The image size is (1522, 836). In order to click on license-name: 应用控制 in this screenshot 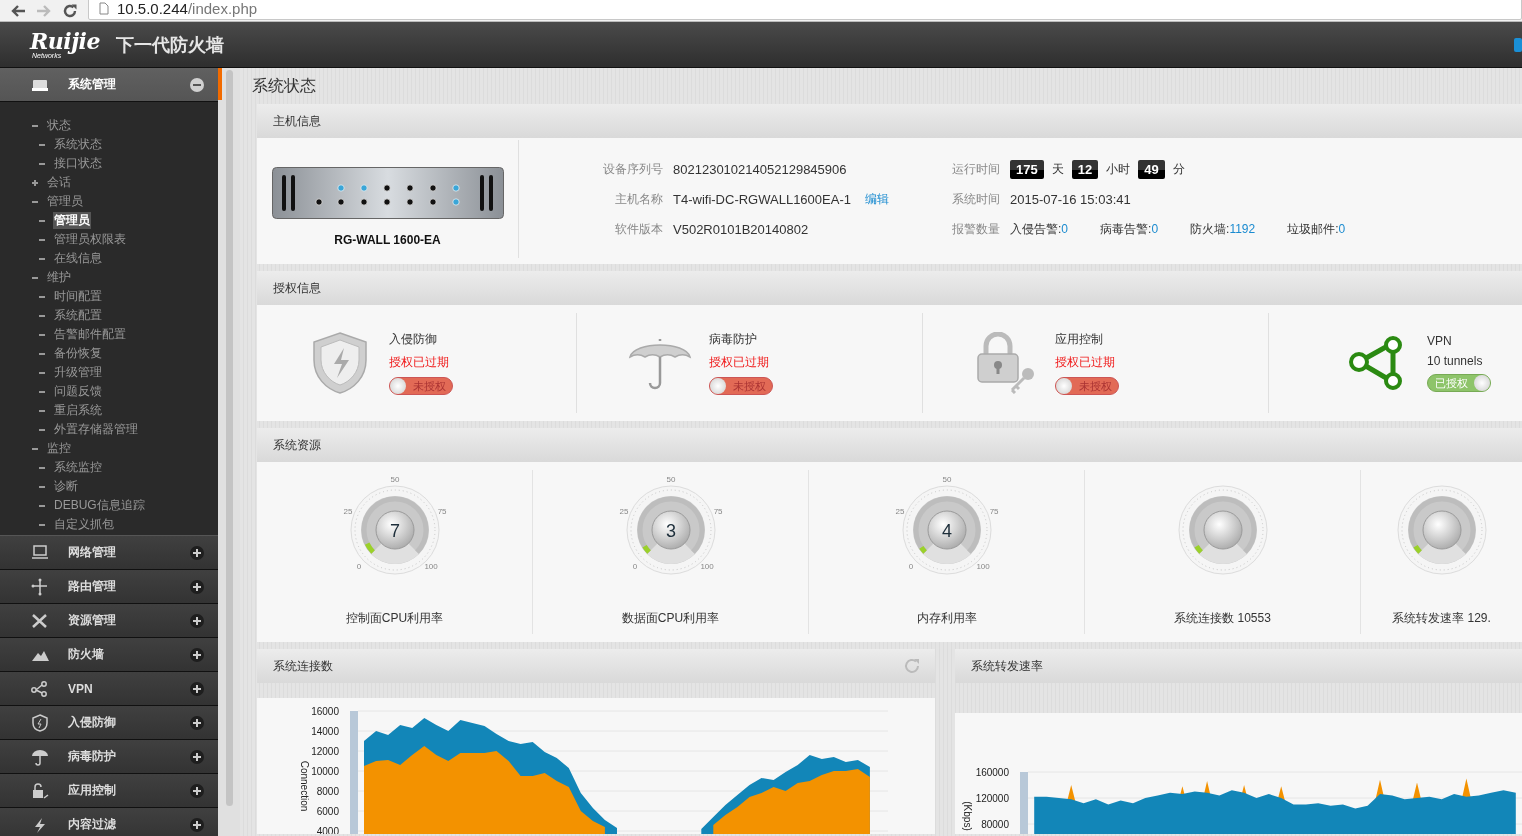, I will do `click(1079, 339)`.